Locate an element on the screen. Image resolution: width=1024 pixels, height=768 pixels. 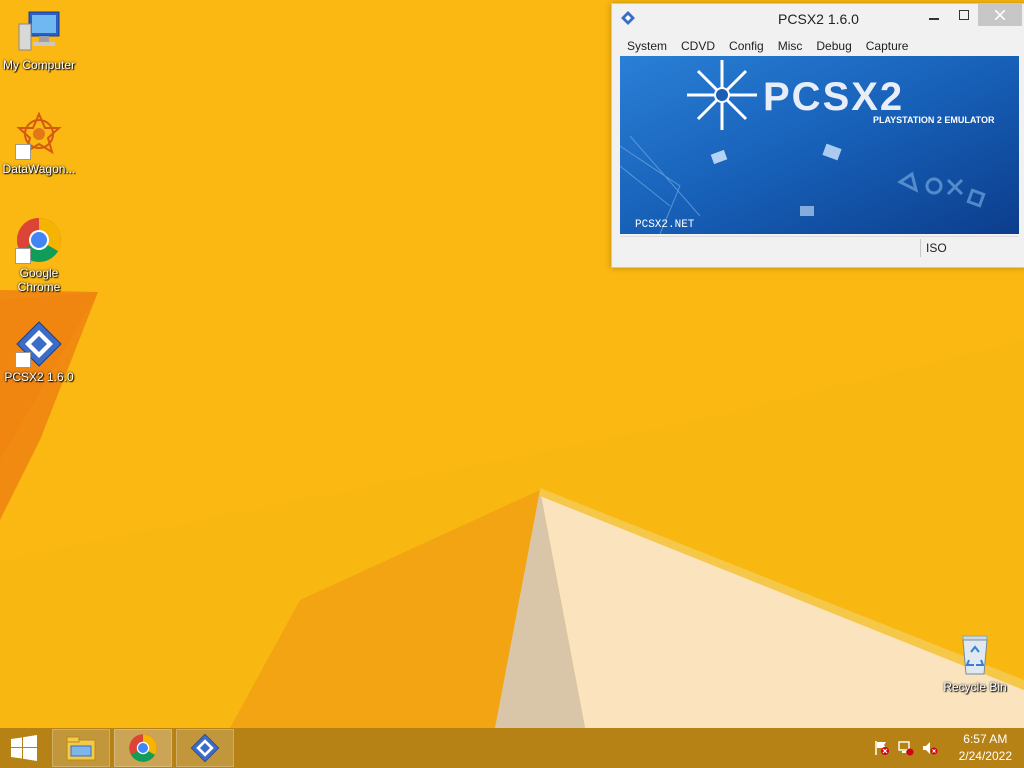
menu-misc: Misc is located at coordinates (790, 46).